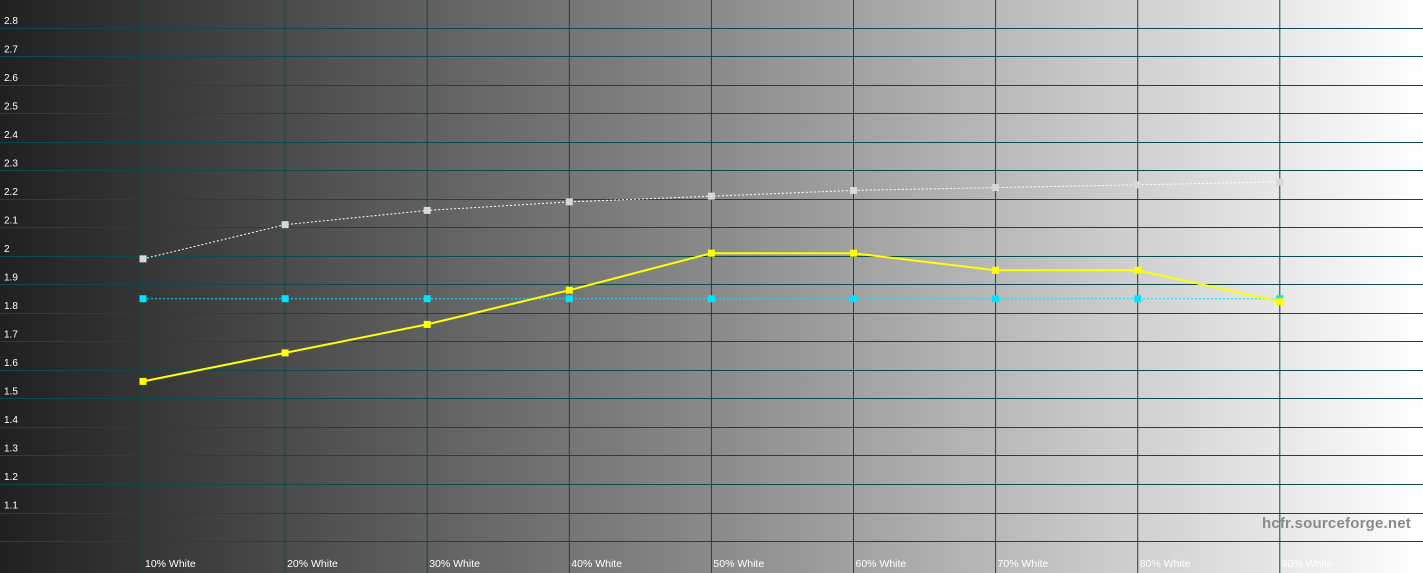 The height and width of the screenshot is (573, 1423). I want to click on y-tick-label: 2.1, so click(11, 221).